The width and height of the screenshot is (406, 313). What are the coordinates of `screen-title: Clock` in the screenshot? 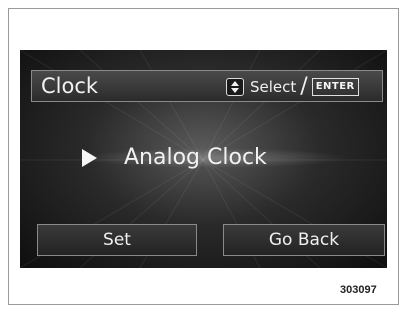 It's located at (70, 86).